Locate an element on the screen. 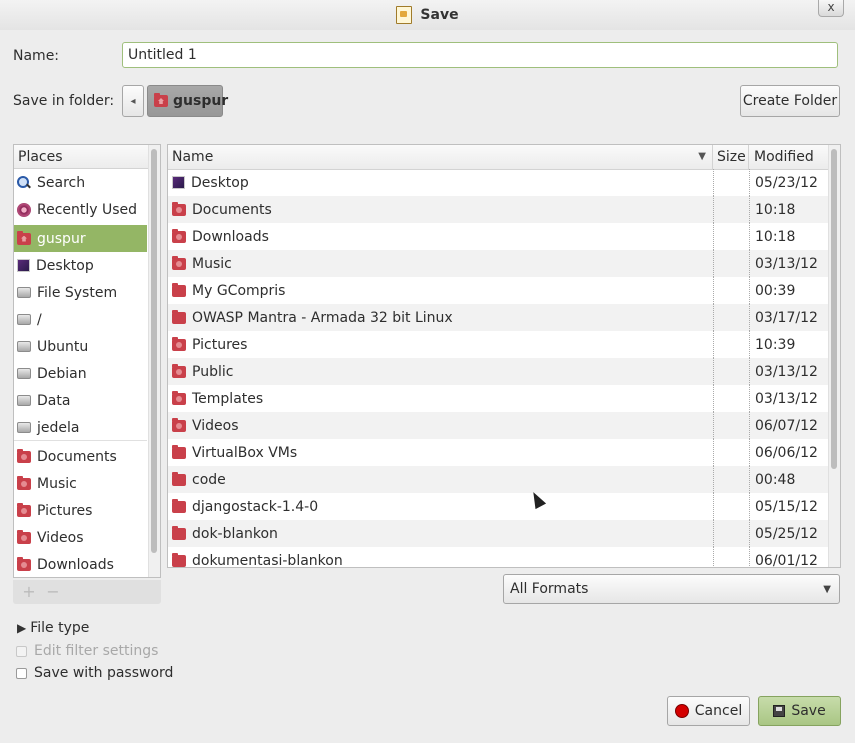 This screenshot has height=743, width=855. file-row: Videos 06/07/12 is located at coordinates (498, 425).